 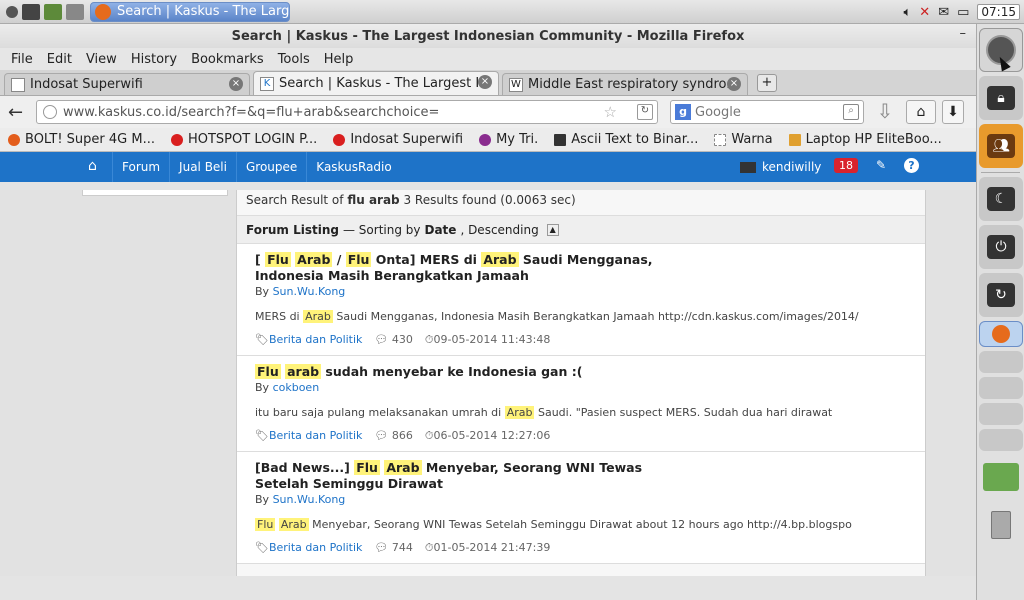 What do you see at coordinates (267, 83) in the screenshot?
I see `kaskus-icon: K` at bounding box center [267, 83].